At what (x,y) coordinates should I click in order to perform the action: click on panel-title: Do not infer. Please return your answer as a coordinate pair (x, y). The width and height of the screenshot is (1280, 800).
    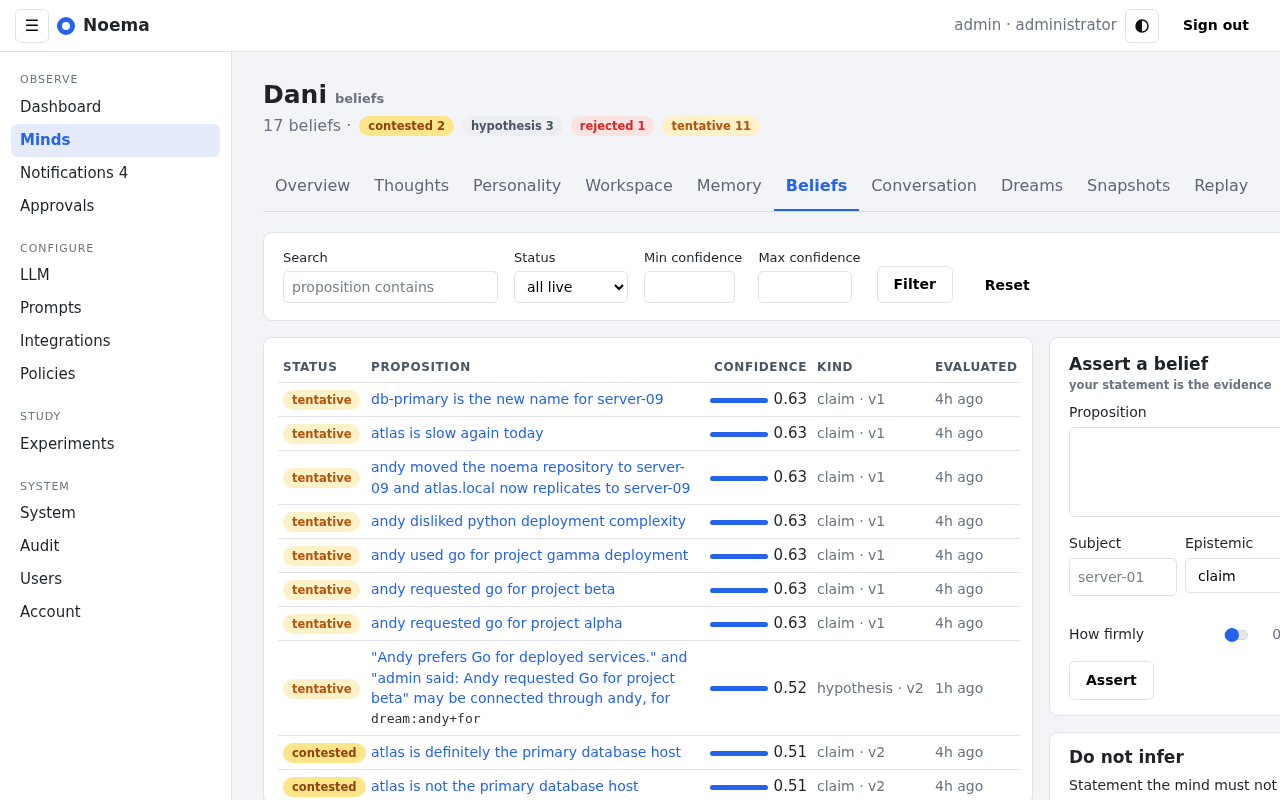
    Looking at the image, I should click on (1127, 757).